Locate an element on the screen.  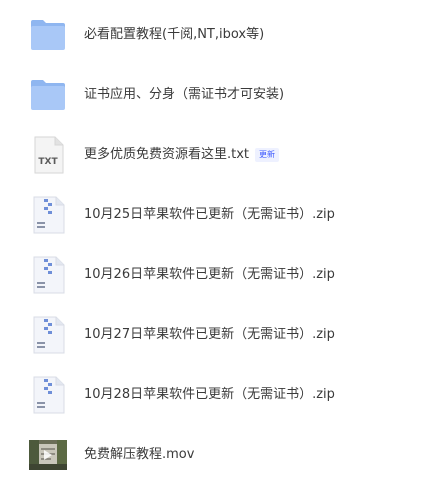
file-row-zip-1028: 10月28日苹果软件已更新（无需证书）.zip is located at coordinates (223, 395).